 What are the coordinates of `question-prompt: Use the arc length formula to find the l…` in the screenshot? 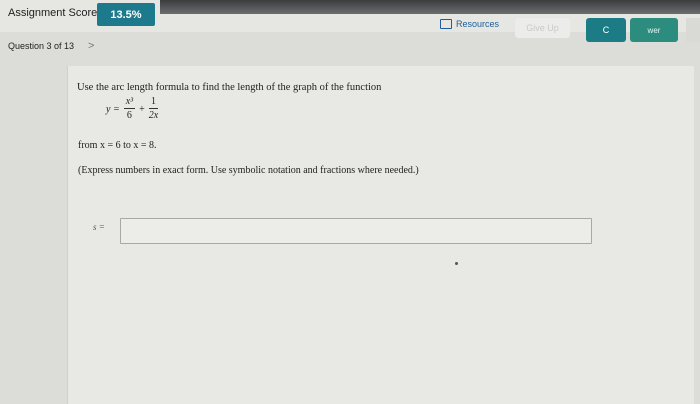 It's located at (229, 87).